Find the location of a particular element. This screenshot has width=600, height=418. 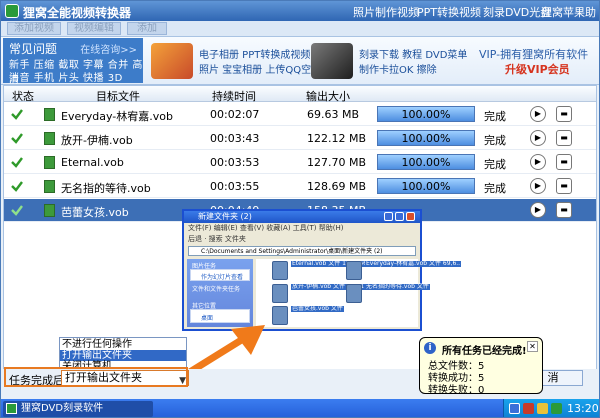

taskbar-app-label: 狸窝DVD刻录软件 is located at coordinates (62, 408).